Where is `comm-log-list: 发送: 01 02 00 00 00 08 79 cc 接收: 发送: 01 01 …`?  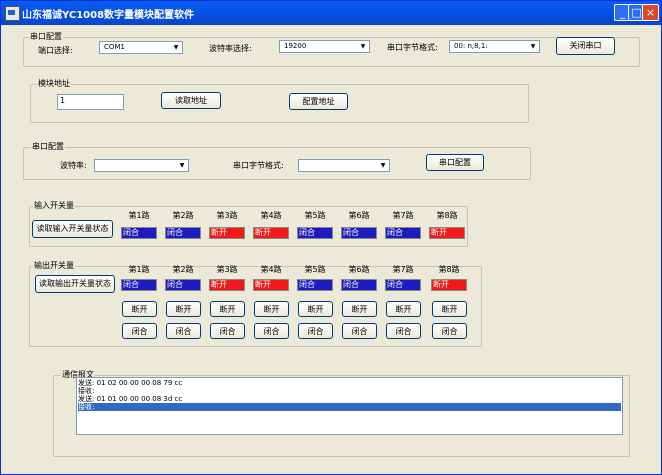
comm-log-list: 发送: 01 02 00 00 00 08 79 cc 接收: 发送: 01 01 … is located at coordinates (349, 406).